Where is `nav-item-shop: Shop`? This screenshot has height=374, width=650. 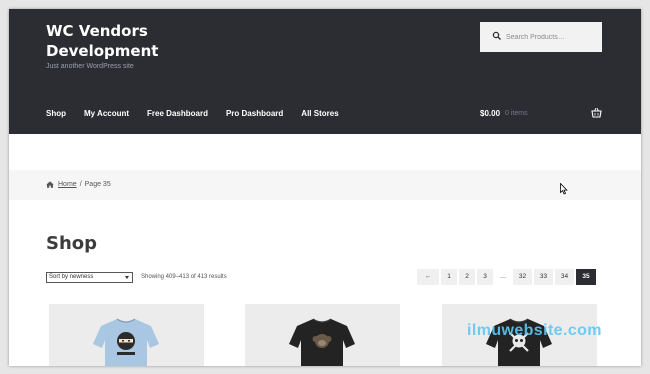
nav-item-shop: Shop is located at coordinates (56, 113).